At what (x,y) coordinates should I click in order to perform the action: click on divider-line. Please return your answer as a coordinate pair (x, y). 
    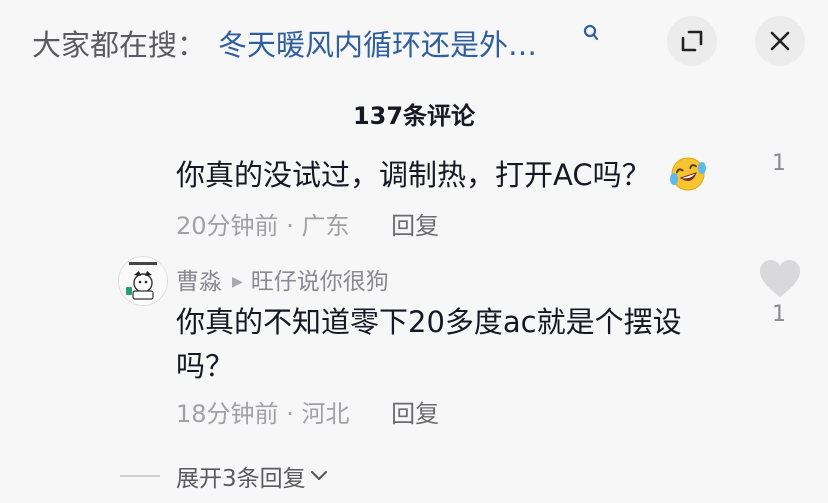
    Looking at the image, I should click on (140, 476).